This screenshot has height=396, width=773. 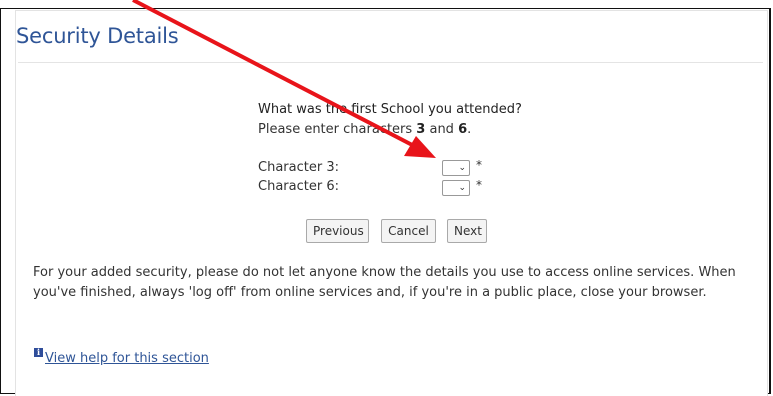 What do you see at coordinates (467, 231) in the screenshot?
I see `next-button: Next` at bounding box center [467, 231].